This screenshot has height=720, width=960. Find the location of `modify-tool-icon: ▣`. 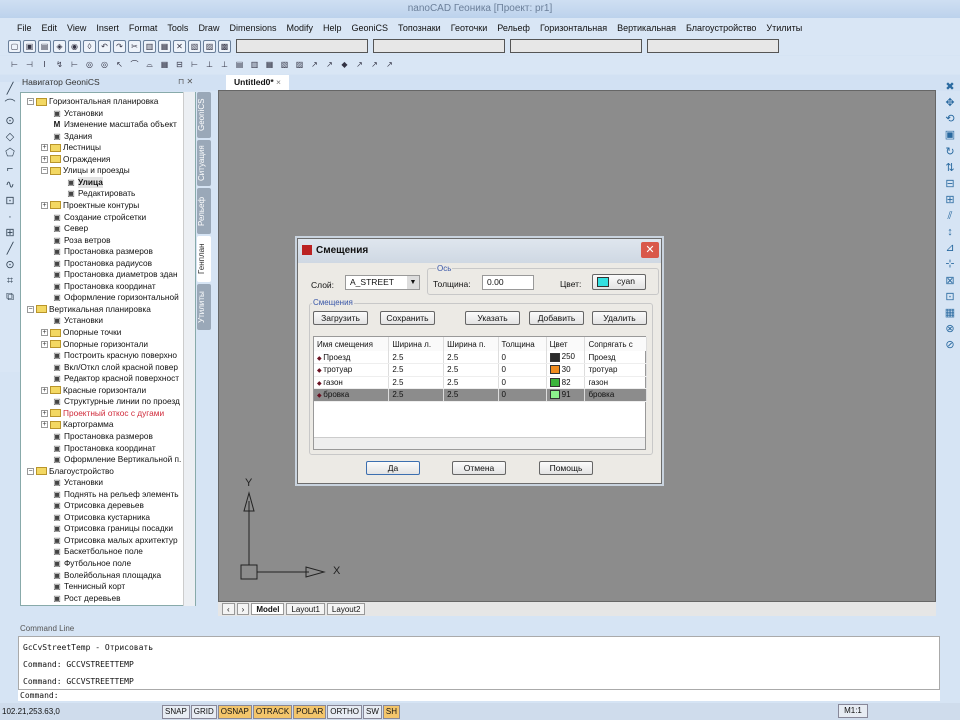

modify-tool-icon: ▣ is located at coordinates (950, 136).